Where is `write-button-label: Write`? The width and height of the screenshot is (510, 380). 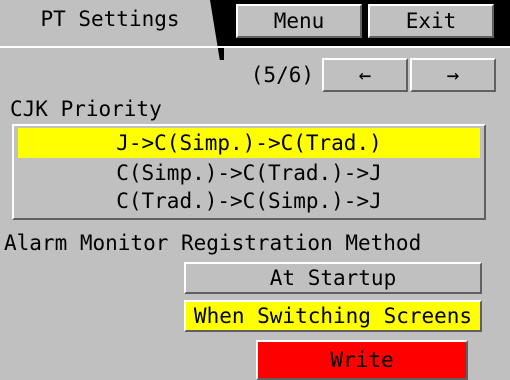
write-button-label: Write is located at coordinates (362, 359).